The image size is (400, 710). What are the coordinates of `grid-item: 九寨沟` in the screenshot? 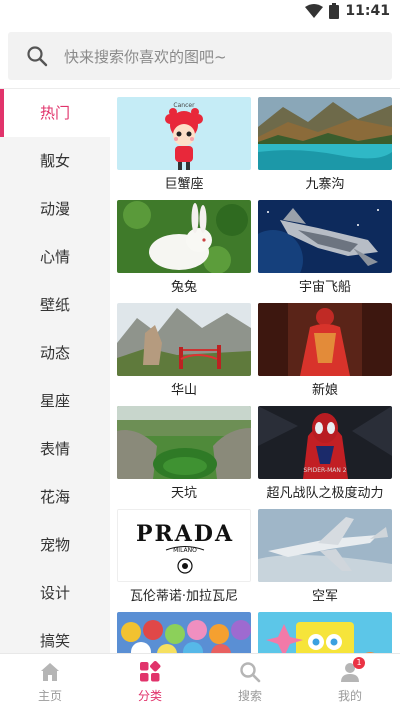 It's located at (325, 140).